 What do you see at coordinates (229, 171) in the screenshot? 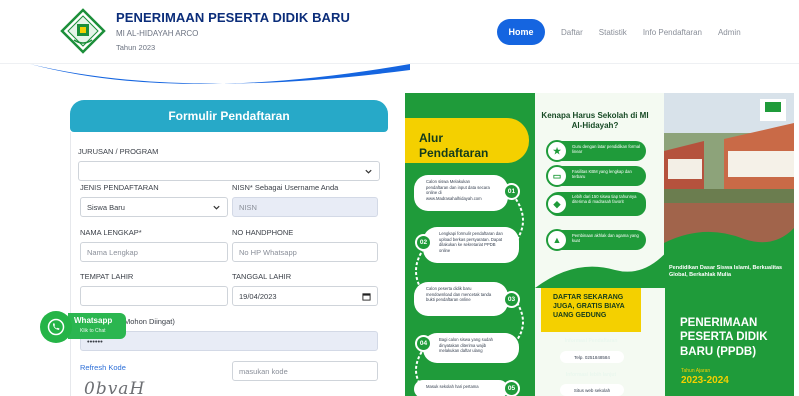
I see `jurusan-select` at bounding box center [229, 171].